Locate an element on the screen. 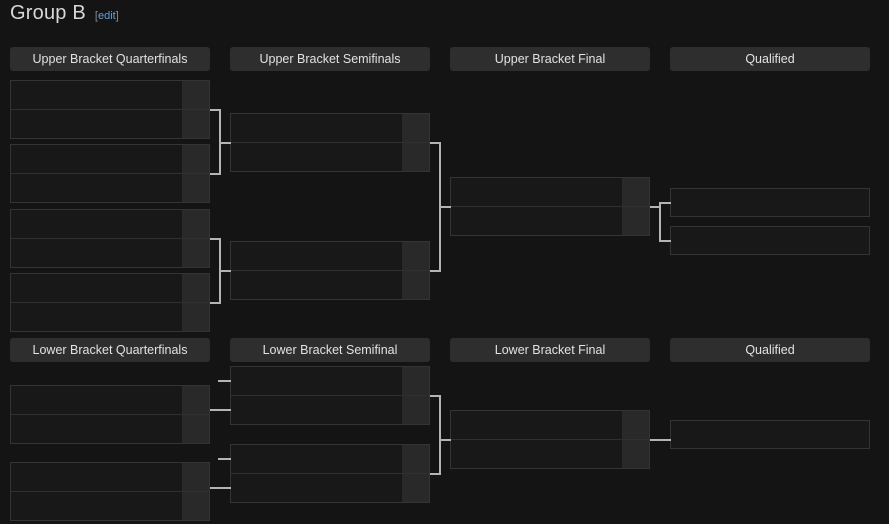 The width and height of the screenshot is (889, 524). page-title: Group B is located at coordinates (48, 13).